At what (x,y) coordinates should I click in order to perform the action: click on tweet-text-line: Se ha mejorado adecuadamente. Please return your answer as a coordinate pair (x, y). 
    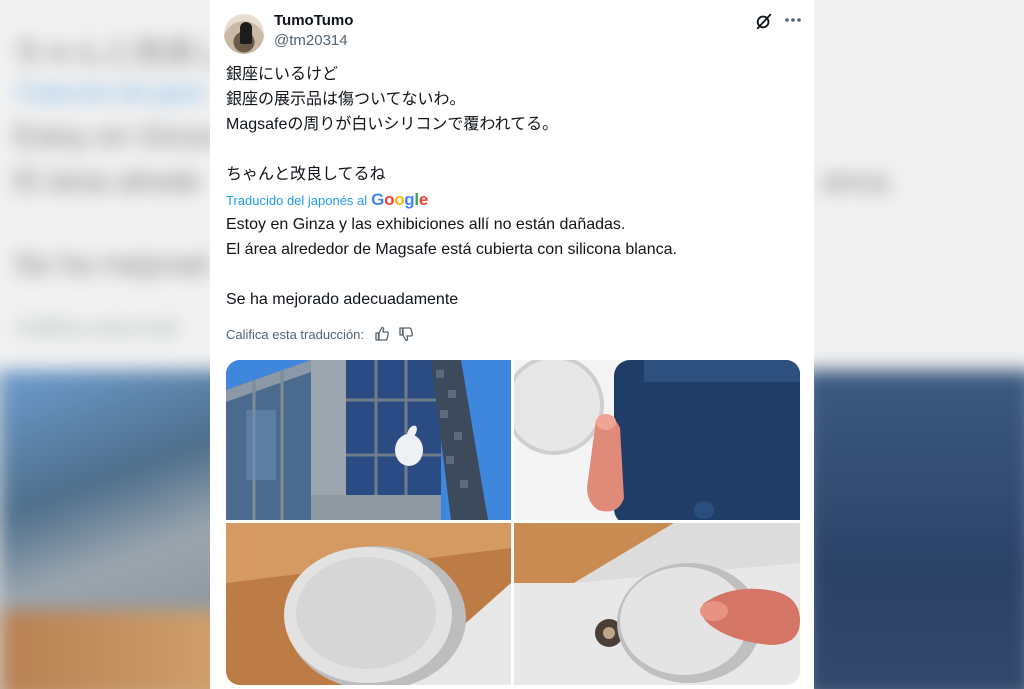
    Looking at the image, I should click on (342, 299).